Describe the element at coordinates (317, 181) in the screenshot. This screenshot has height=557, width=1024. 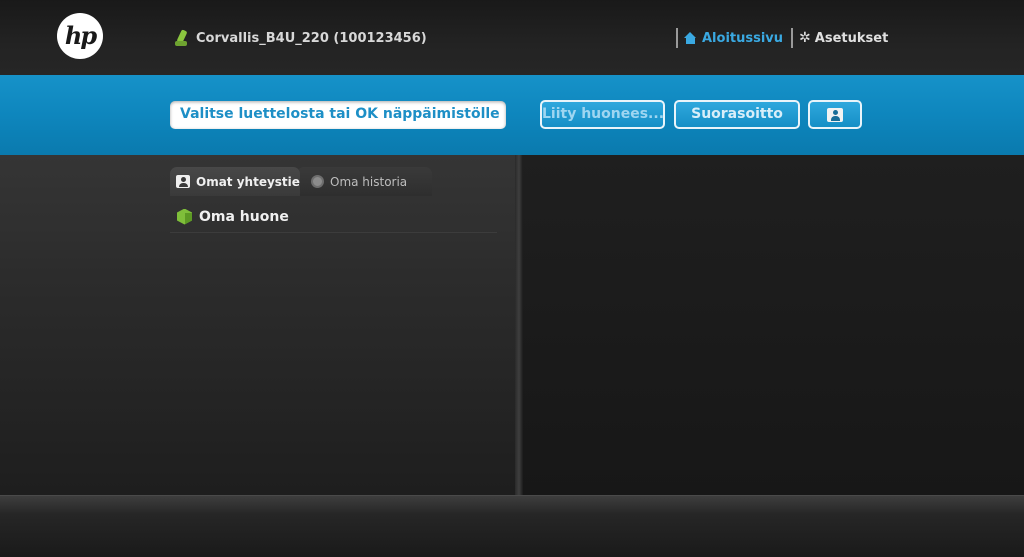
I see `clock-icon` at that location.